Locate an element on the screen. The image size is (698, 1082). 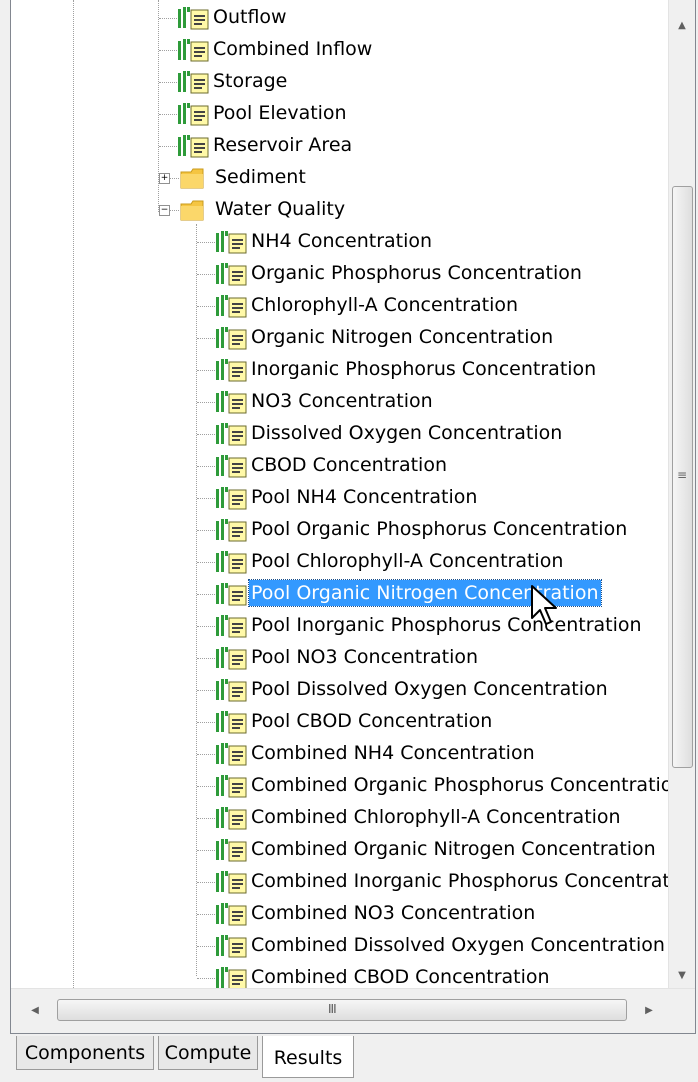
tree-item: Pool NO3 Concentration is located at coordinates (339, 658).